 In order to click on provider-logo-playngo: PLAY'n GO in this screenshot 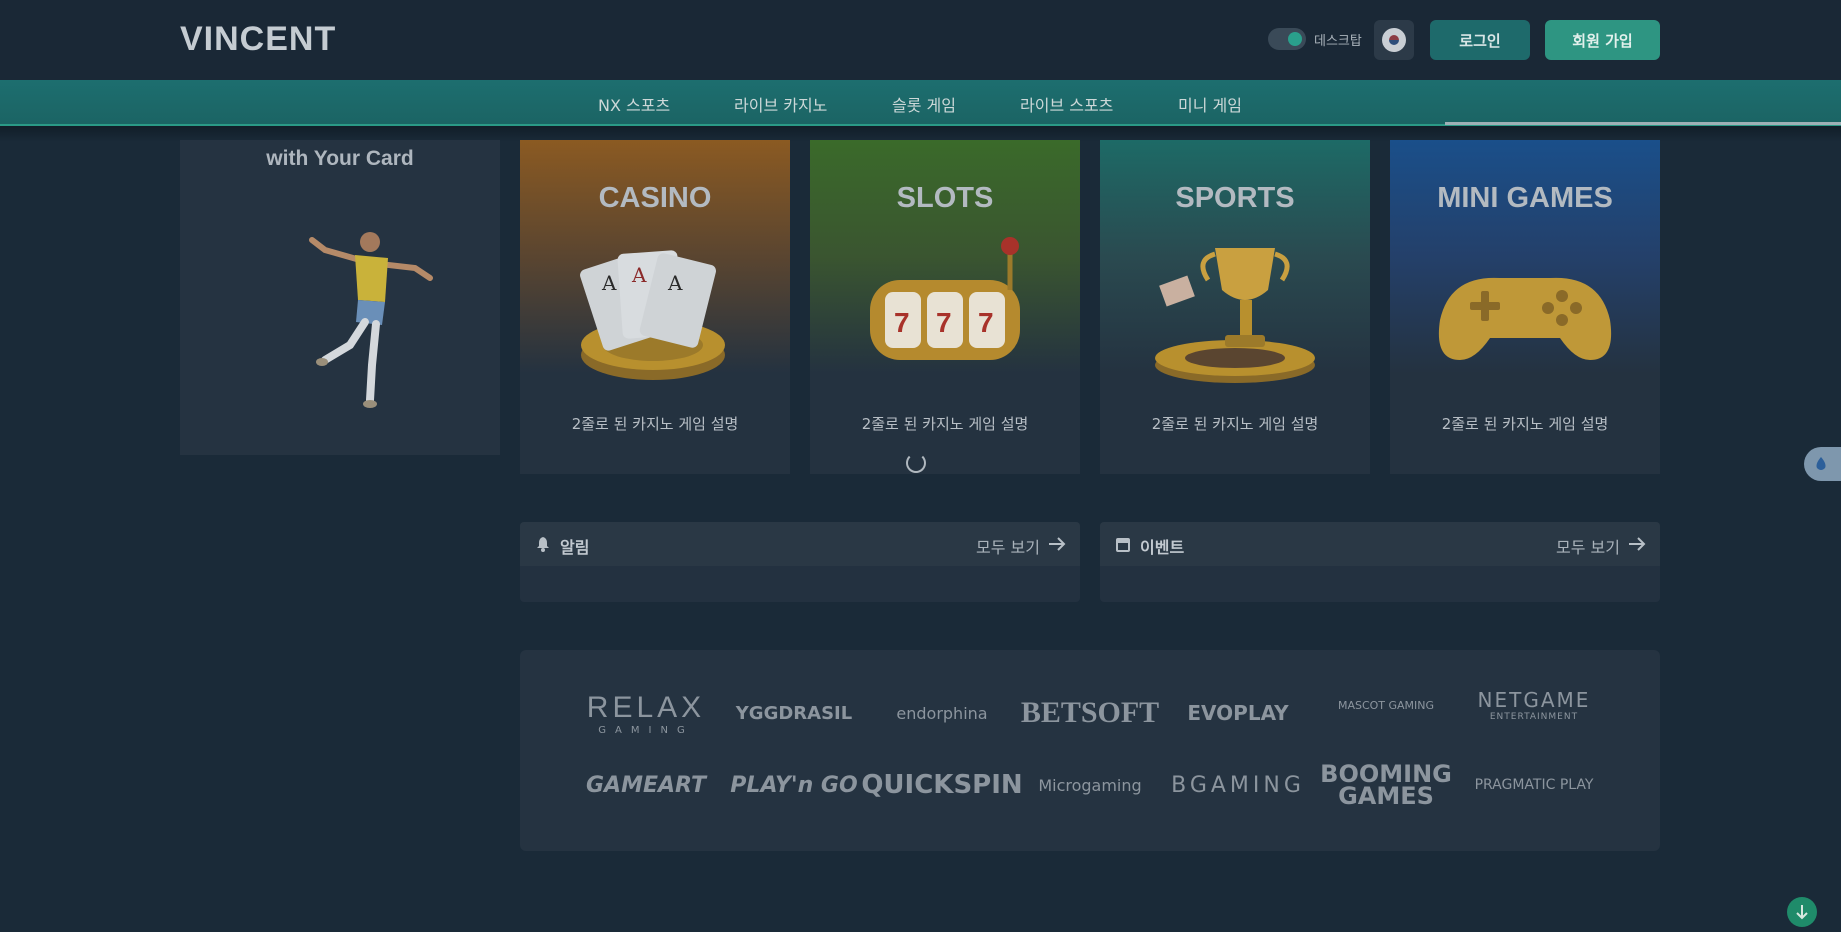, I will do `click(794, 785)`.